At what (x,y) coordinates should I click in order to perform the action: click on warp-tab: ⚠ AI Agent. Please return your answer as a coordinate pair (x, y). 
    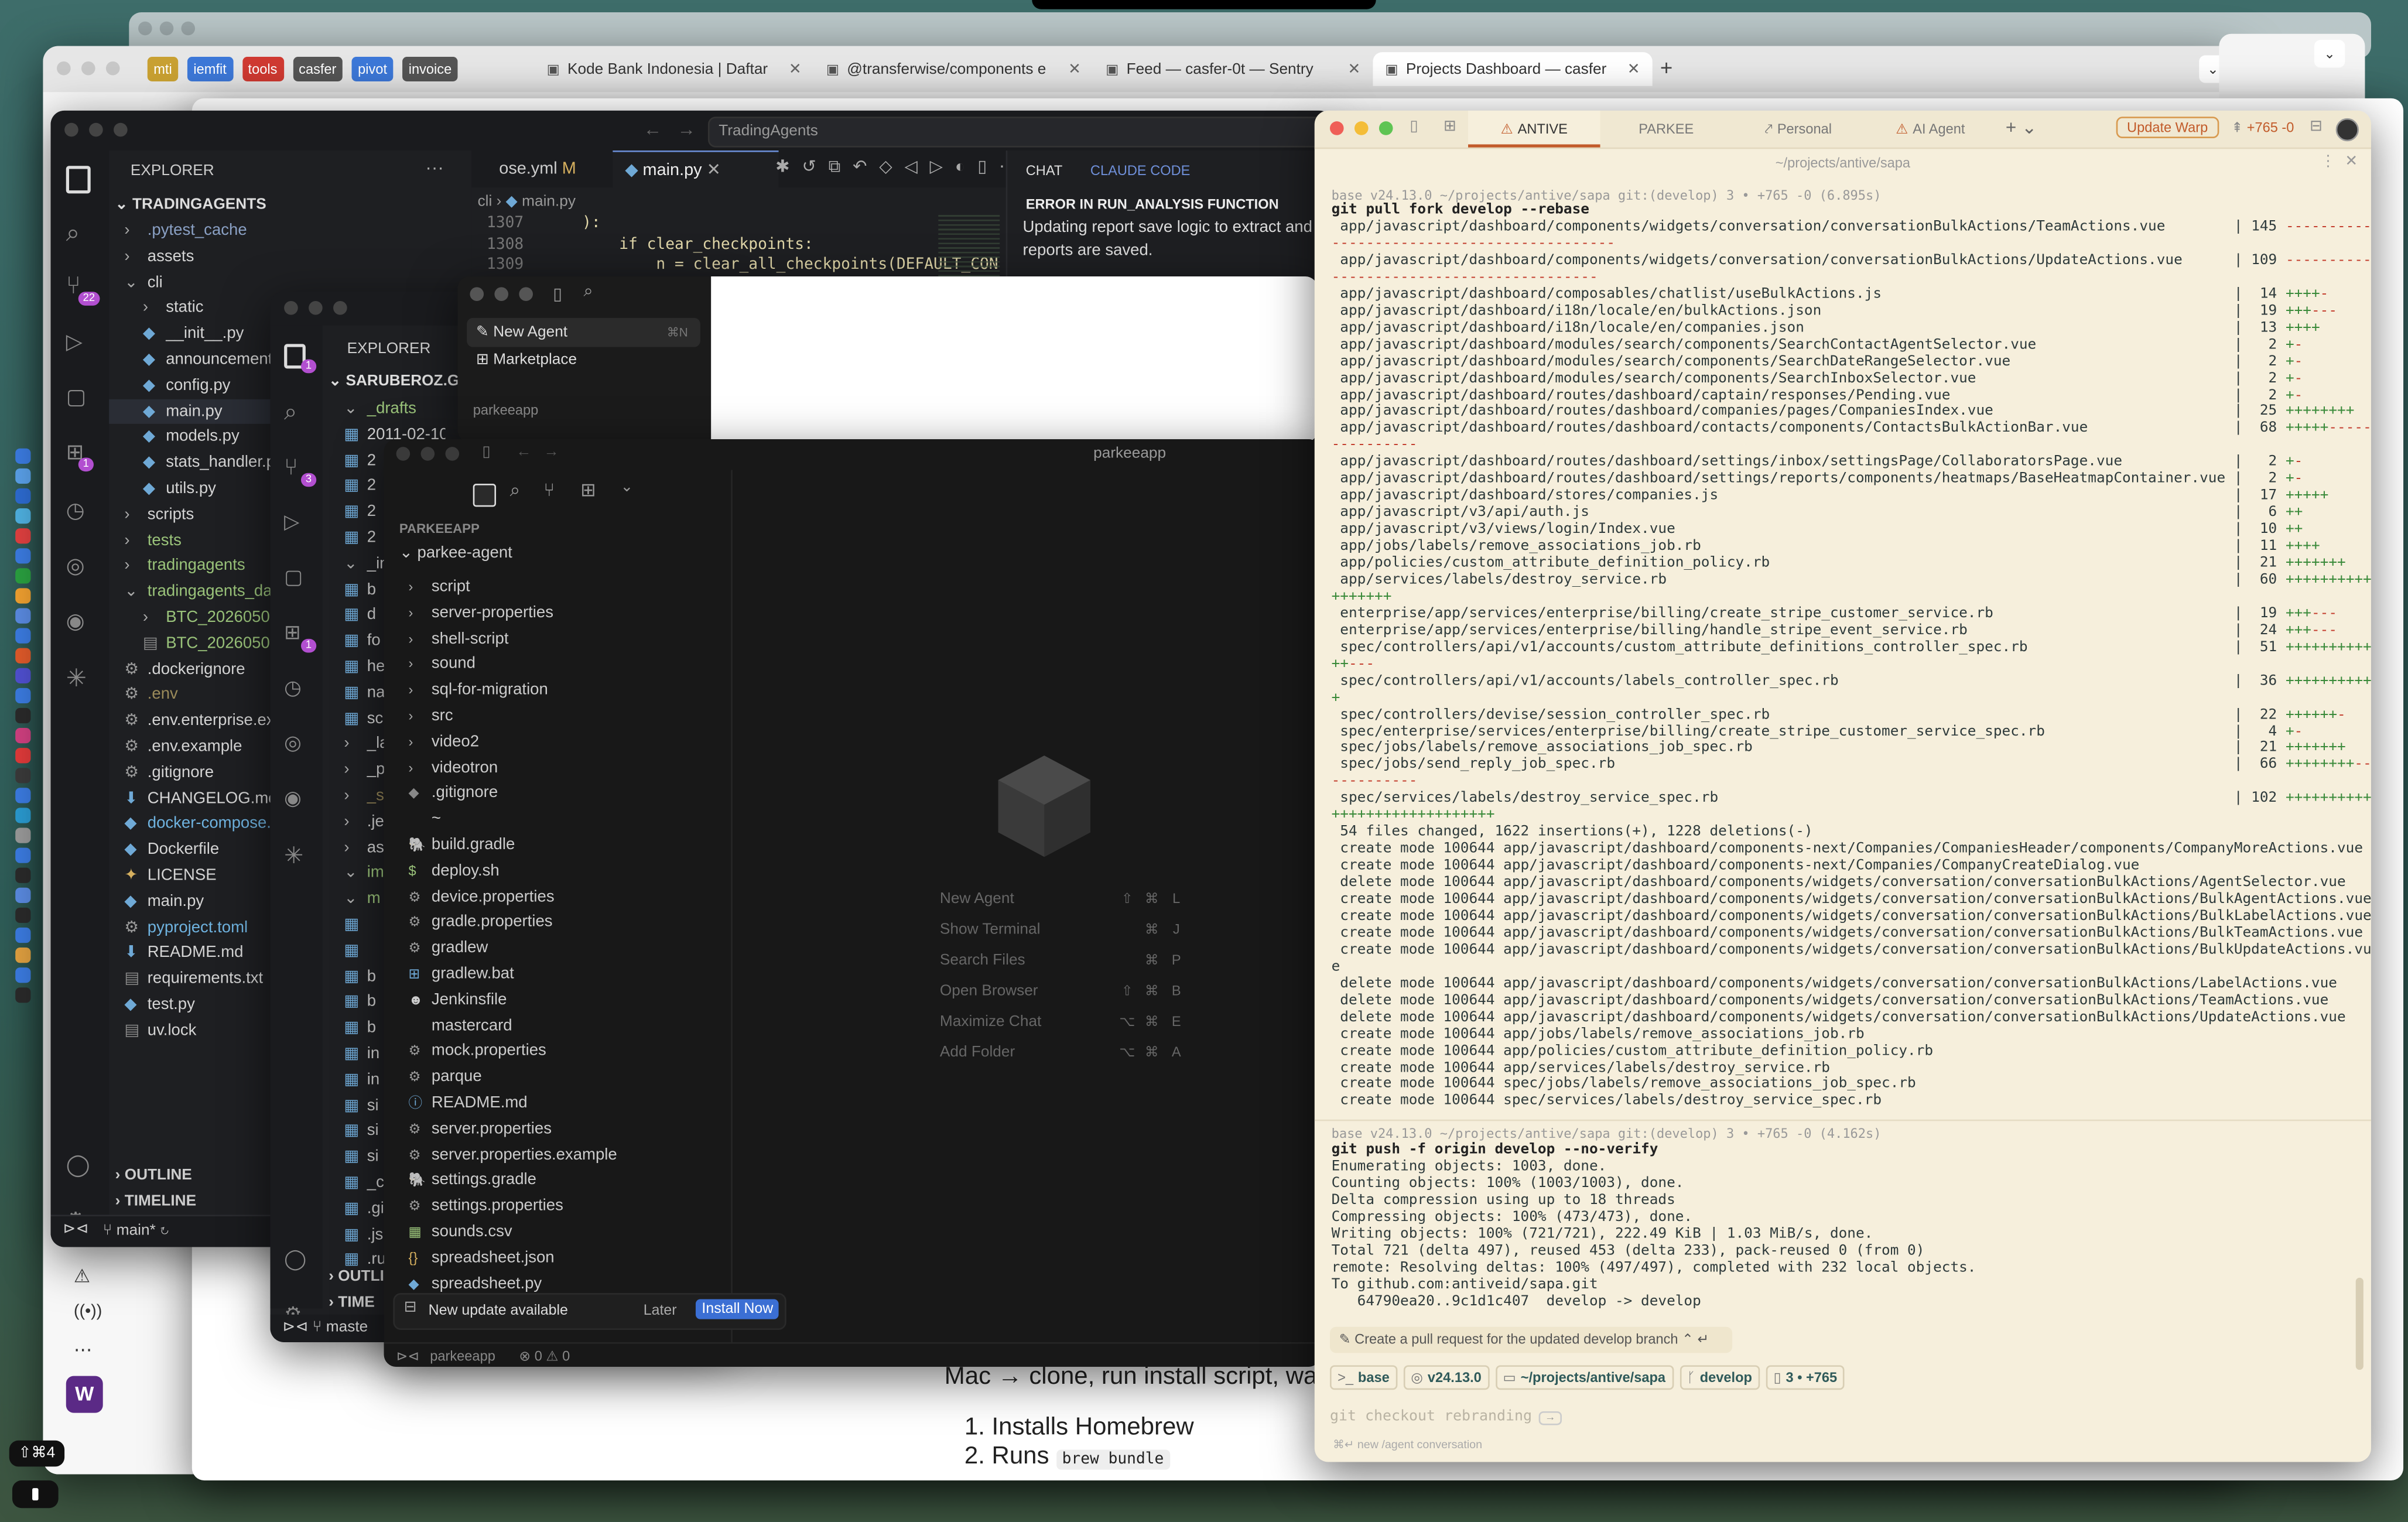
    Looking at the image, I should click on (1931, 129).